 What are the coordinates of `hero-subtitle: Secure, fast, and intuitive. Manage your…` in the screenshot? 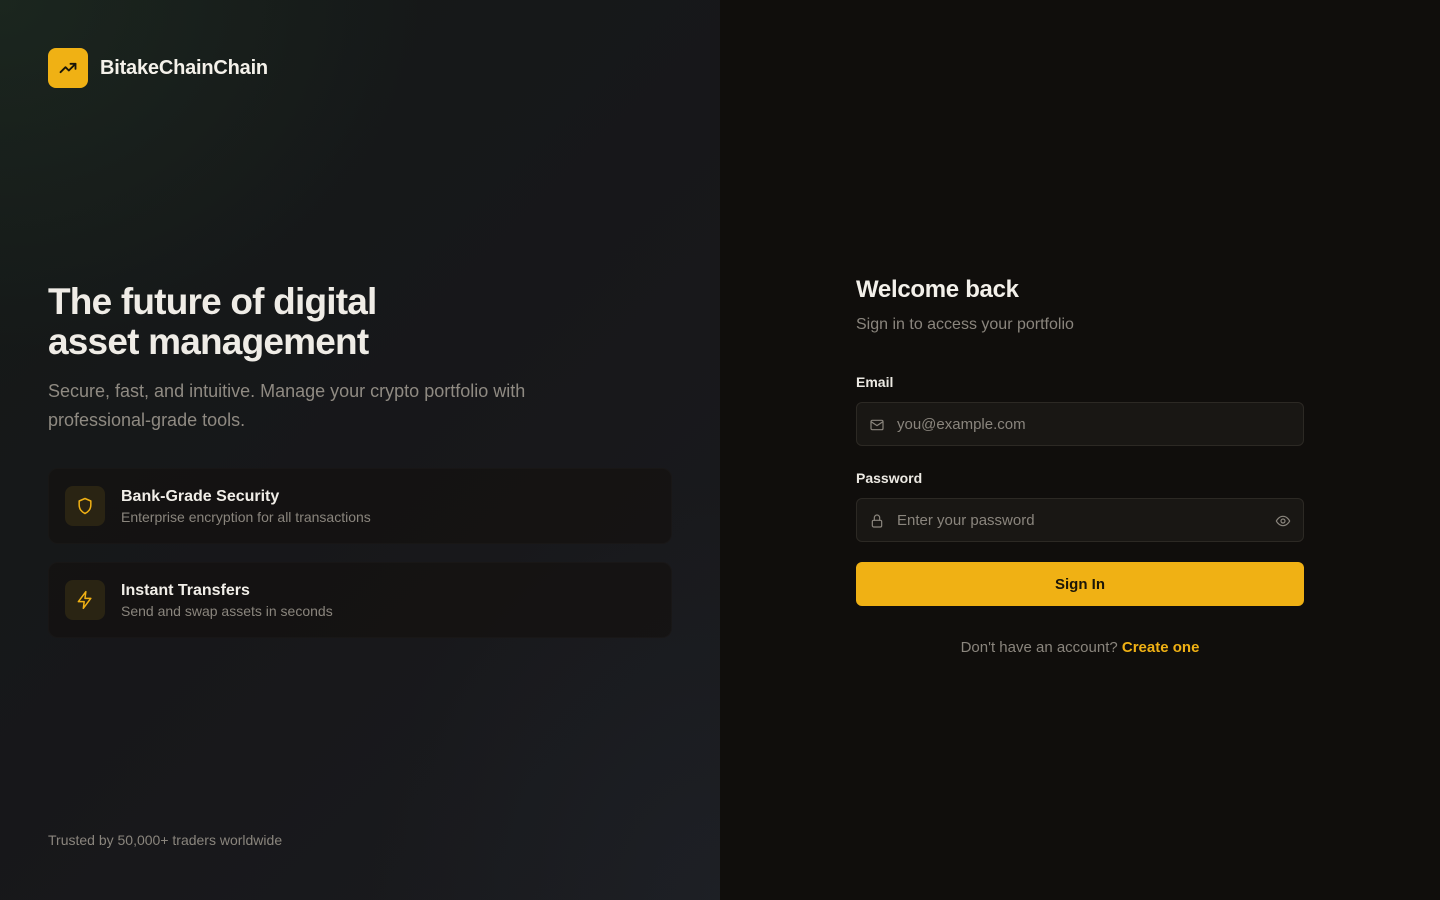 It's located at (287, 405).